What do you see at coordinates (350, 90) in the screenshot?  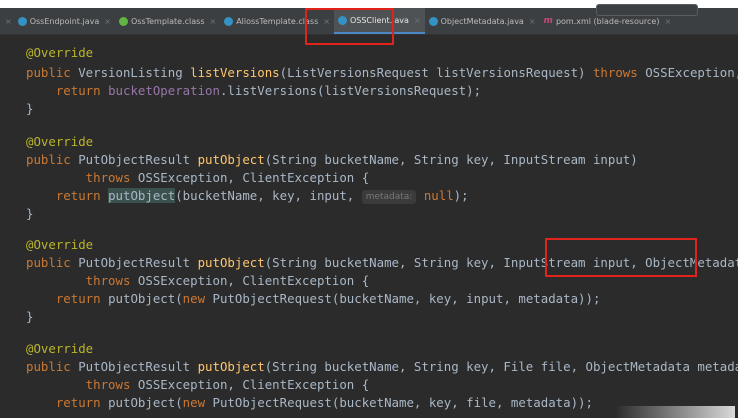 I see `call: .listVersions(listVersionsRequest);` at bounding box center [350, 90].